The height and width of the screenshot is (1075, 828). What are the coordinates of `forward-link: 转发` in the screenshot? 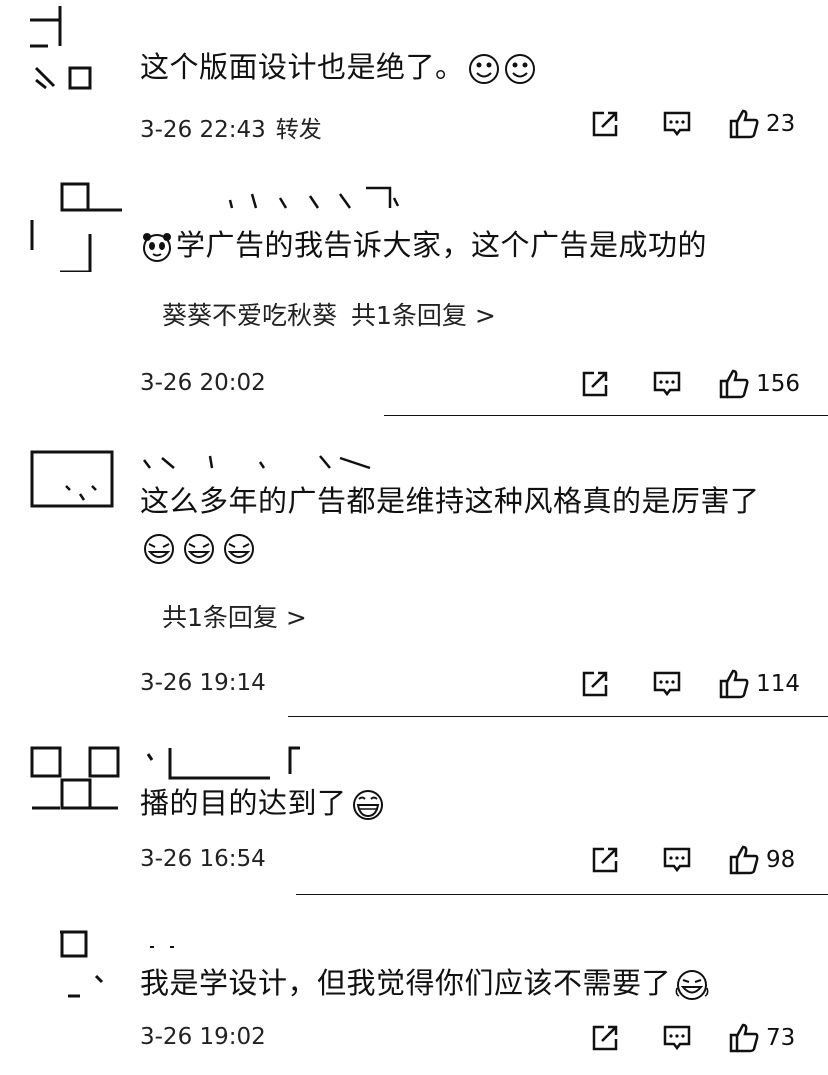 It's located at (299, 130).